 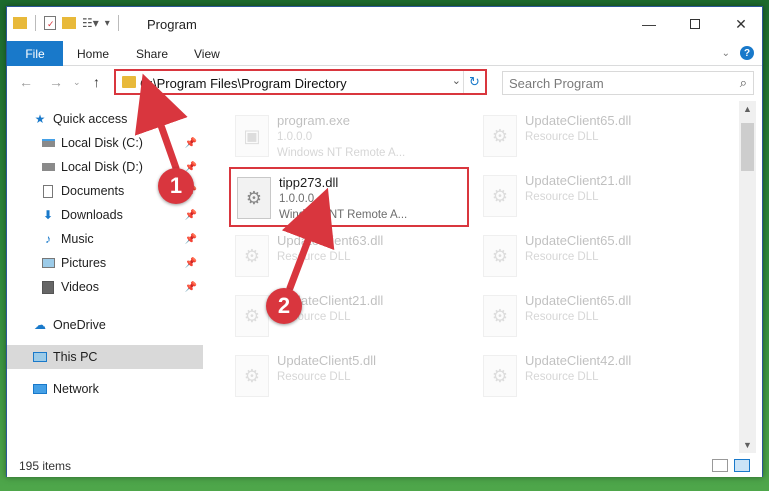 I want to click on nav-music: ♪ Music 📌, so click(x=105, y=239).